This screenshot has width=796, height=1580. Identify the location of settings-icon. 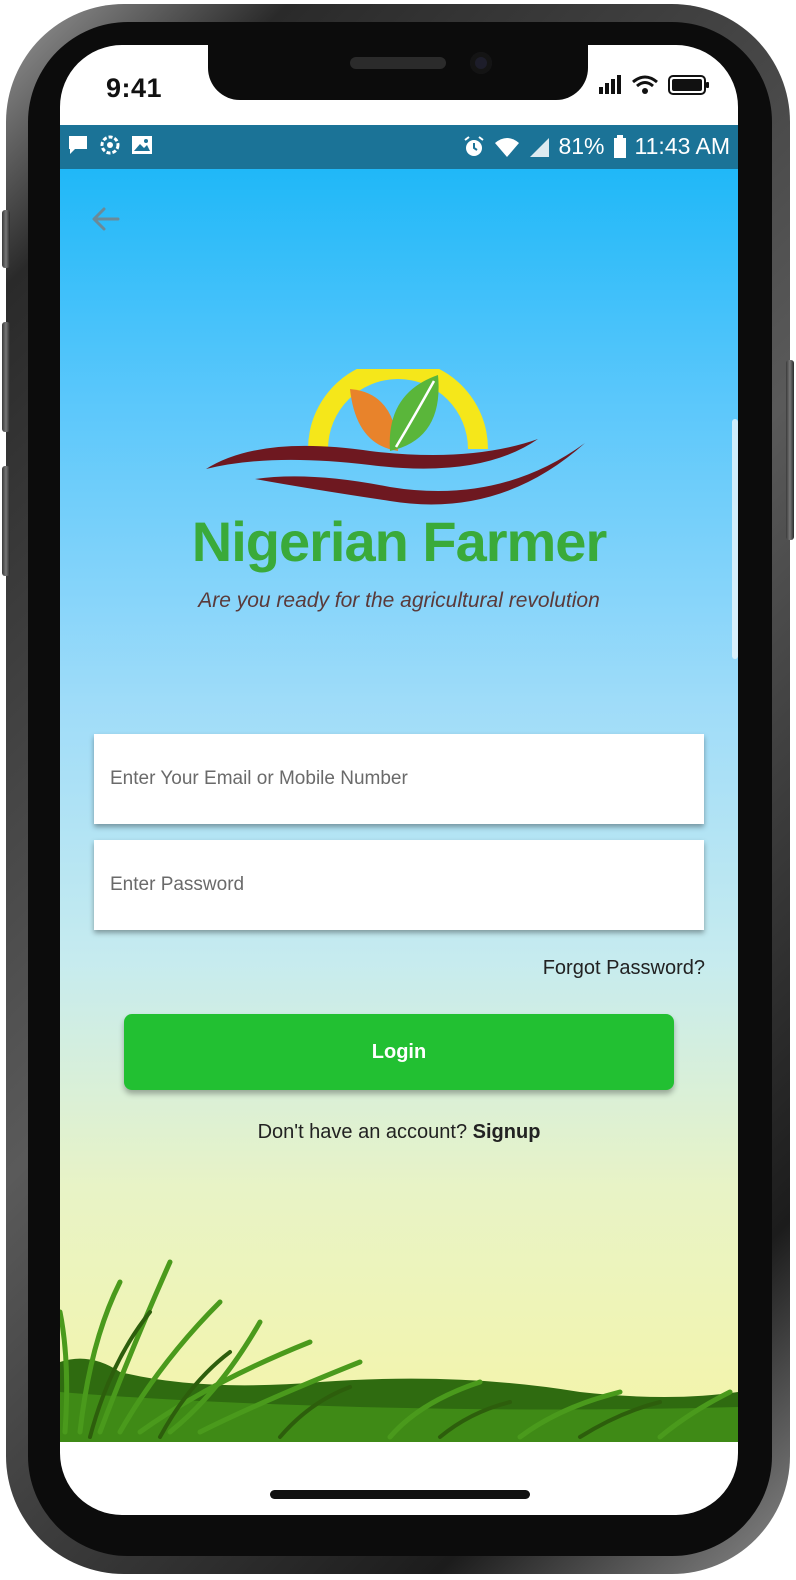
(110, 145).